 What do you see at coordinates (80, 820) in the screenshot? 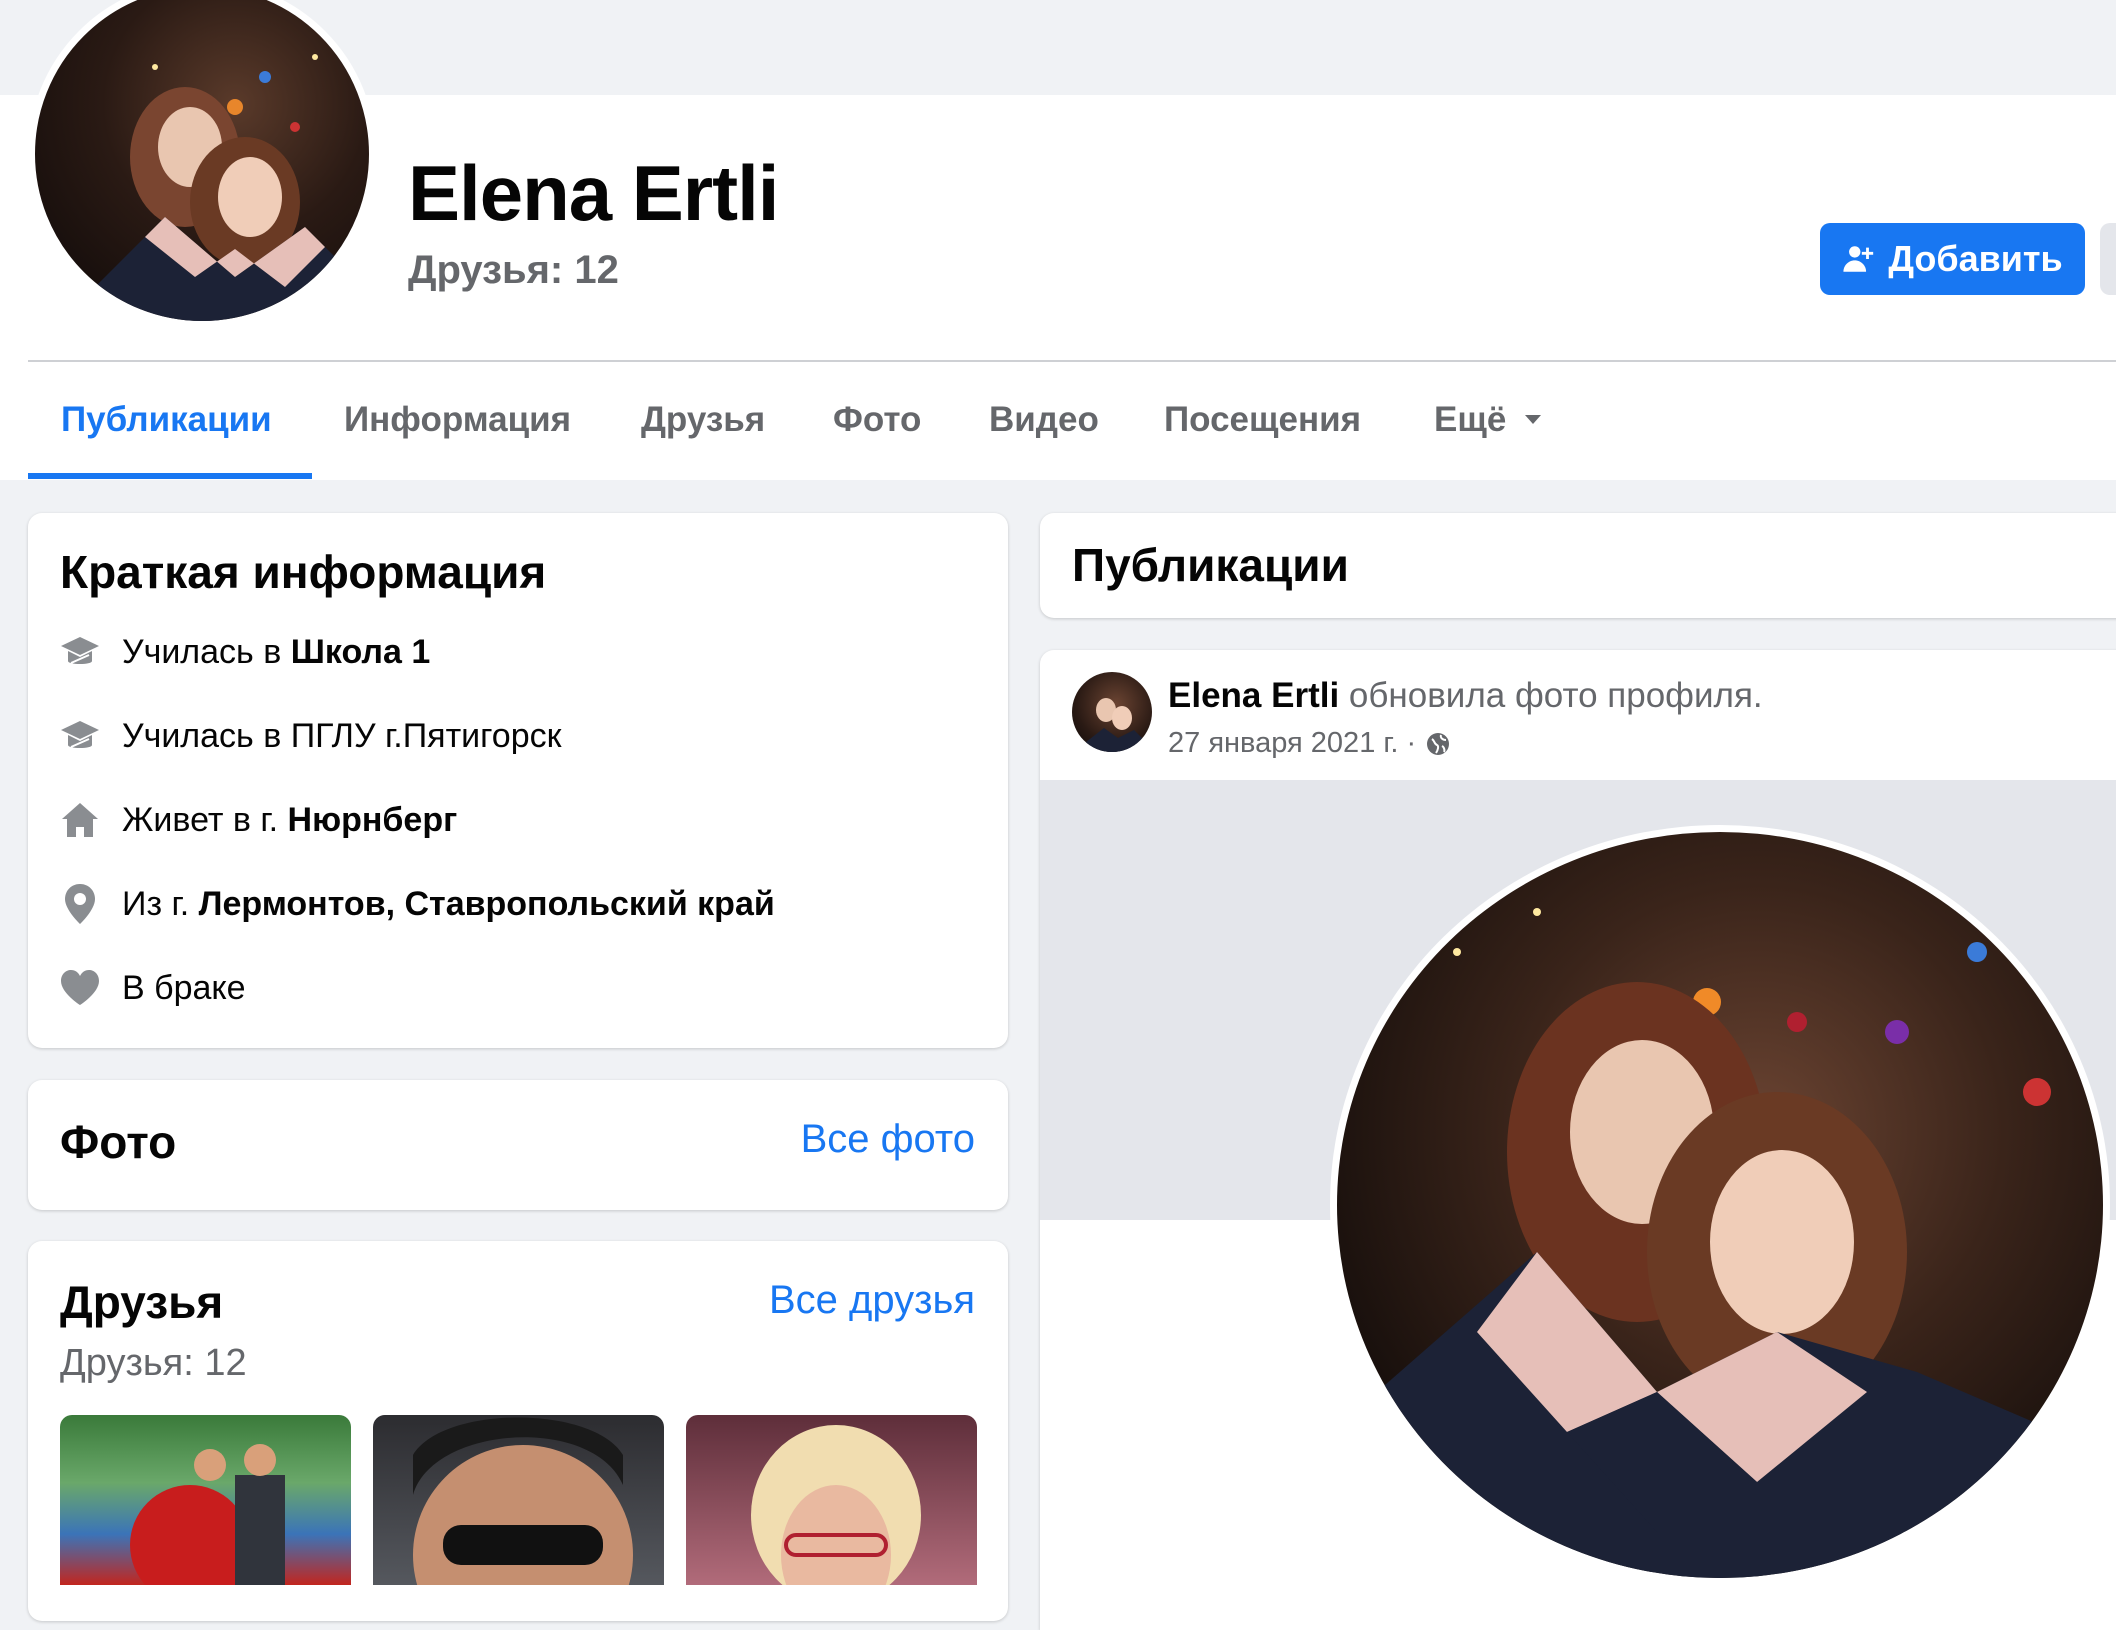
I see `home-icon` at bounding box center [80, 820].